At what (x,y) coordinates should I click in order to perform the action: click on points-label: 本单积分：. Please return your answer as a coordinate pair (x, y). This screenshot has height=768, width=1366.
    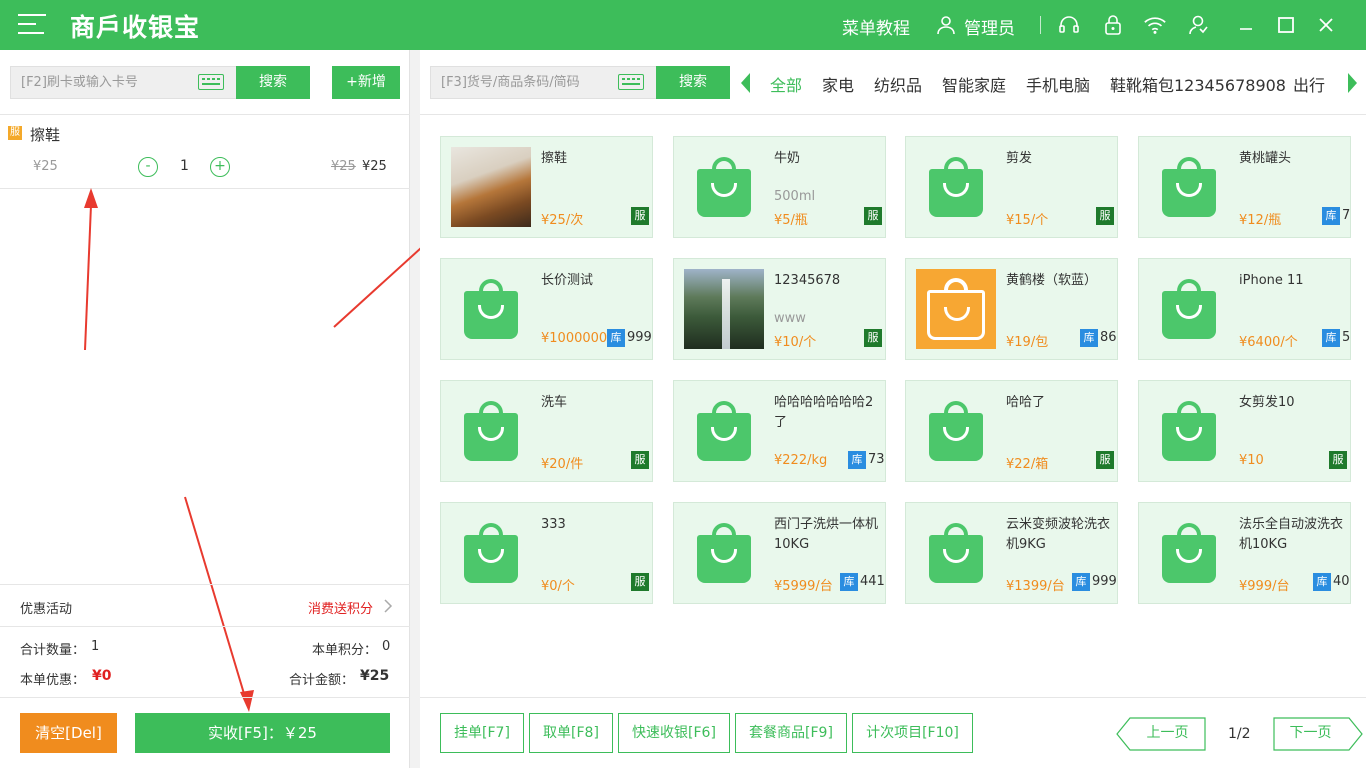
    Looking at the image, I should click on (345, 650).